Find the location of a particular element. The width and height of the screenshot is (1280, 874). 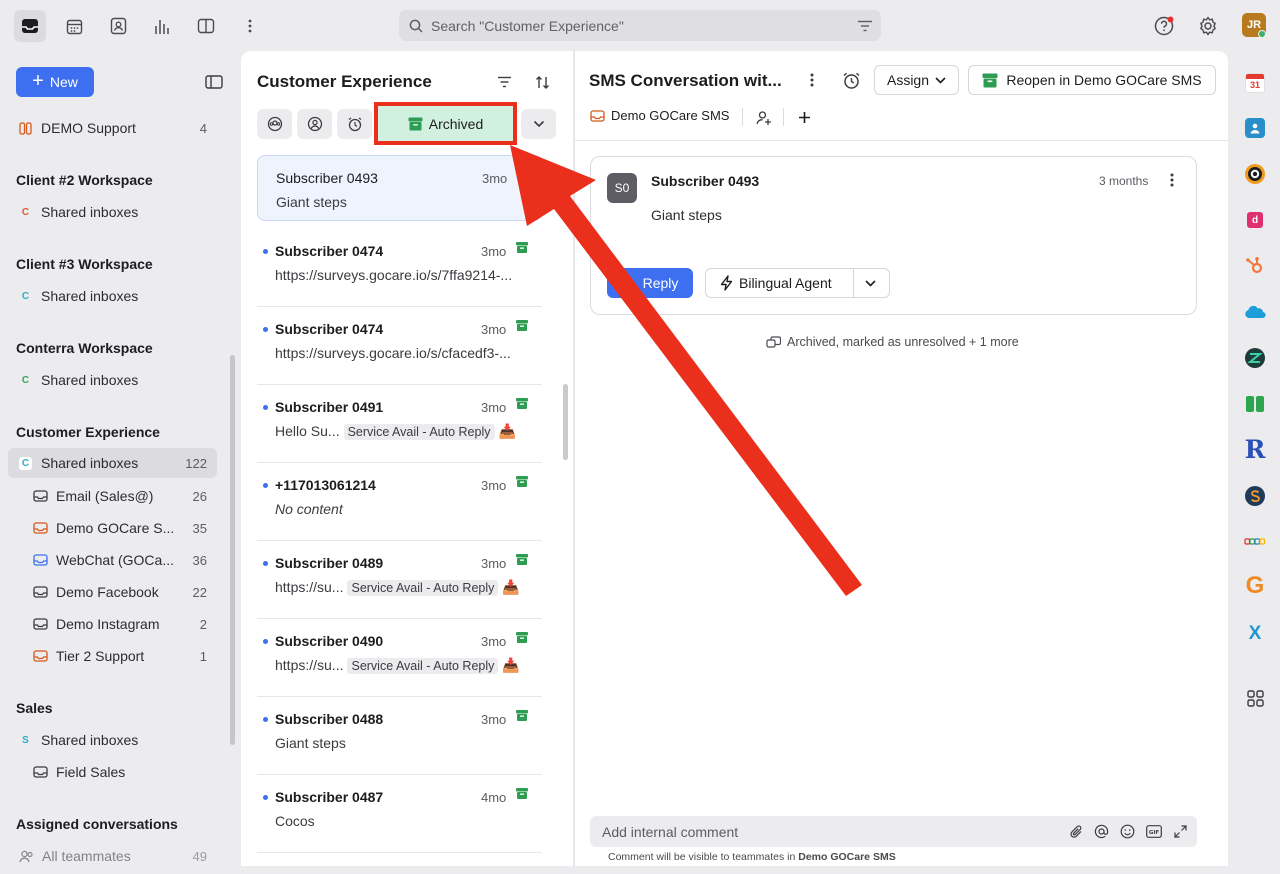

search-input: Search "Customer Experience" is located at coordinates (640, 25).